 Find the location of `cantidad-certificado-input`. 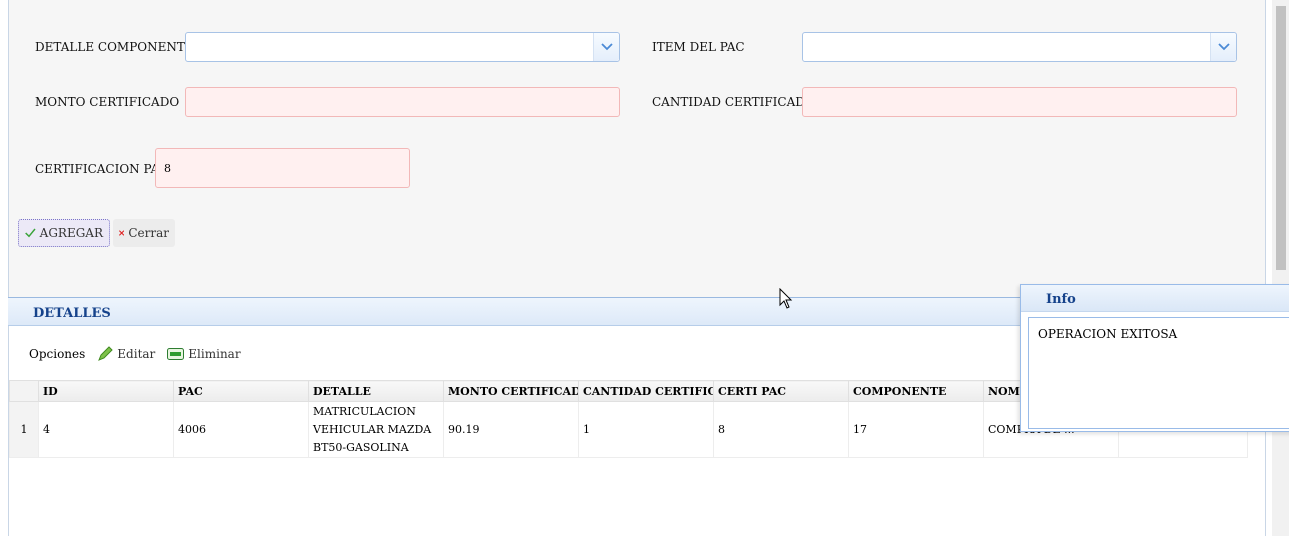

cantidad-certificado-input is located at coordinates (1019, 102).